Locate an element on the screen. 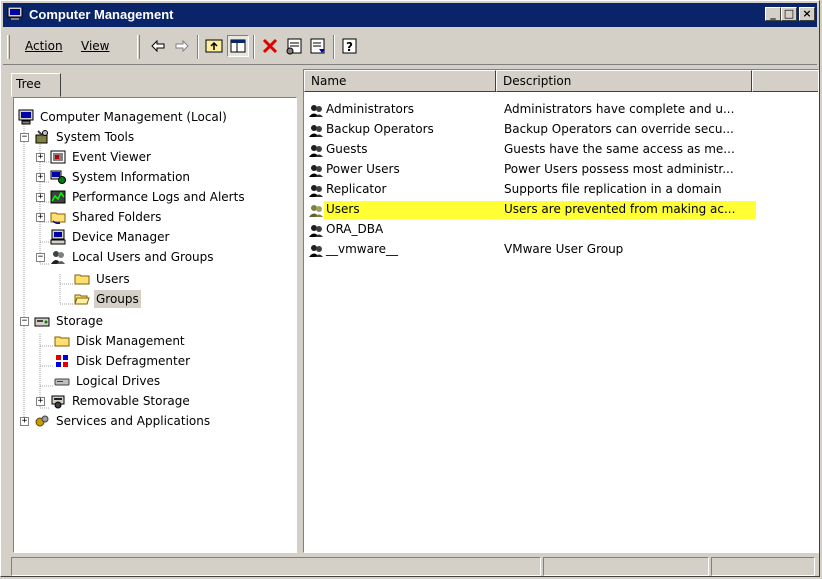 Image resolution: width=822 pixels, height=579 pixels. tree-item-label: Removable Storage is located at coordinates (131, 401).